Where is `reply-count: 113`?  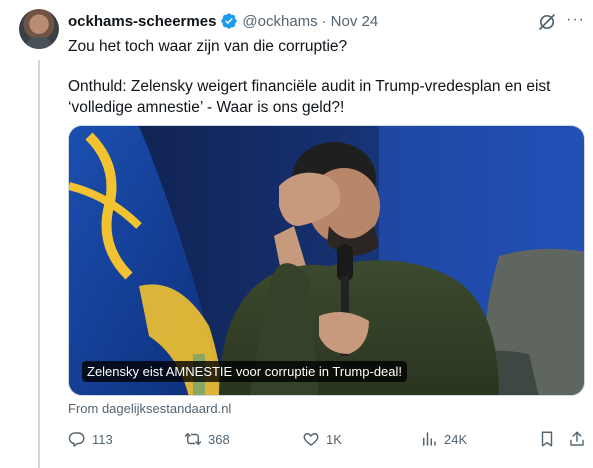
reply-count: 113 is located at coordinates (102, 439).